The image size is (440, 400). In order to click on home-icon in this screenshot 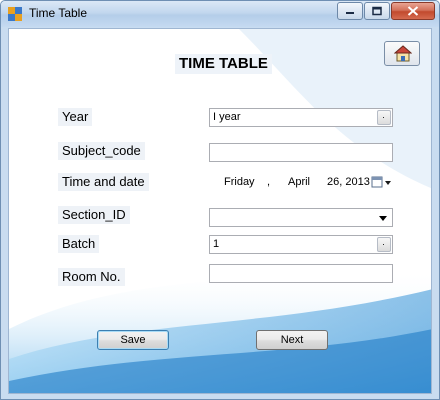, I will do `click(403, 53)`.